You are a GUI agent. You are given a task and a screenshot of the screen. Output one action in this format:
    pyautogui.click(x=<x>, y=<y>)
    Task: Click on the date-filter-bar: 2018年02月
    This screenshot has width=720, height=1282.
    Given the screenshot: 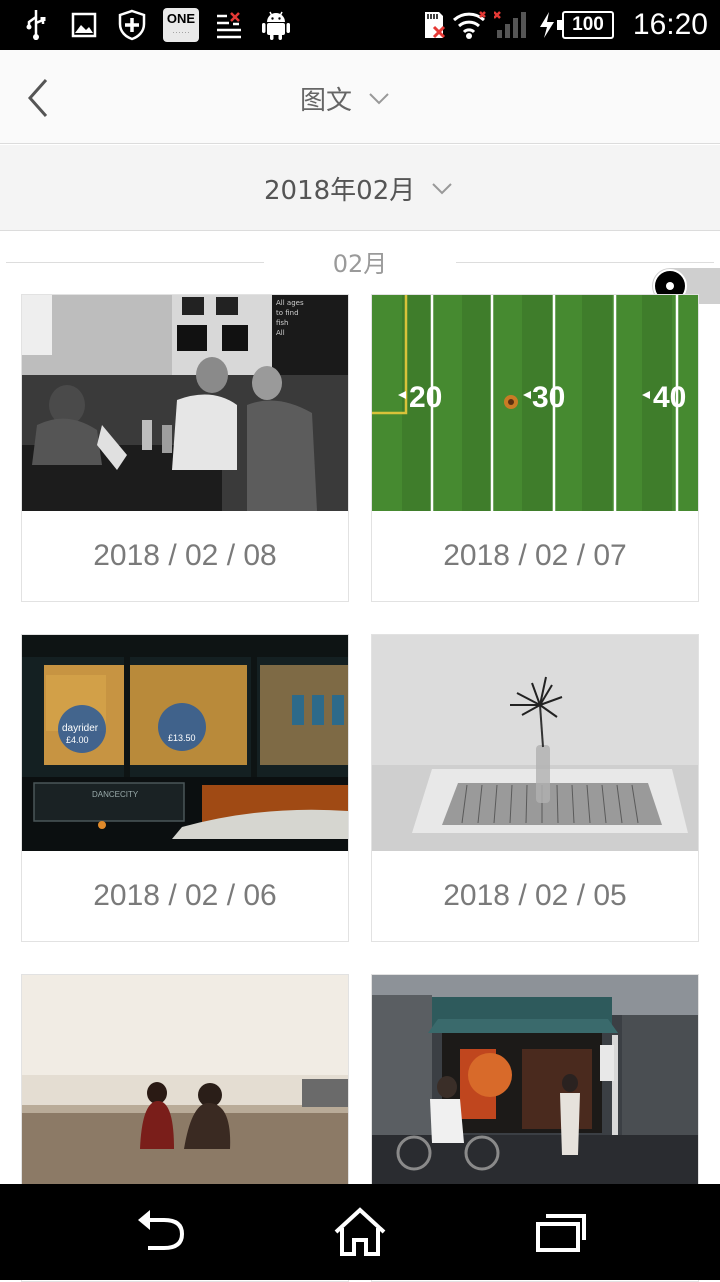 What is the action you would take?
    pyautogui.click(x=360, y=188)
    